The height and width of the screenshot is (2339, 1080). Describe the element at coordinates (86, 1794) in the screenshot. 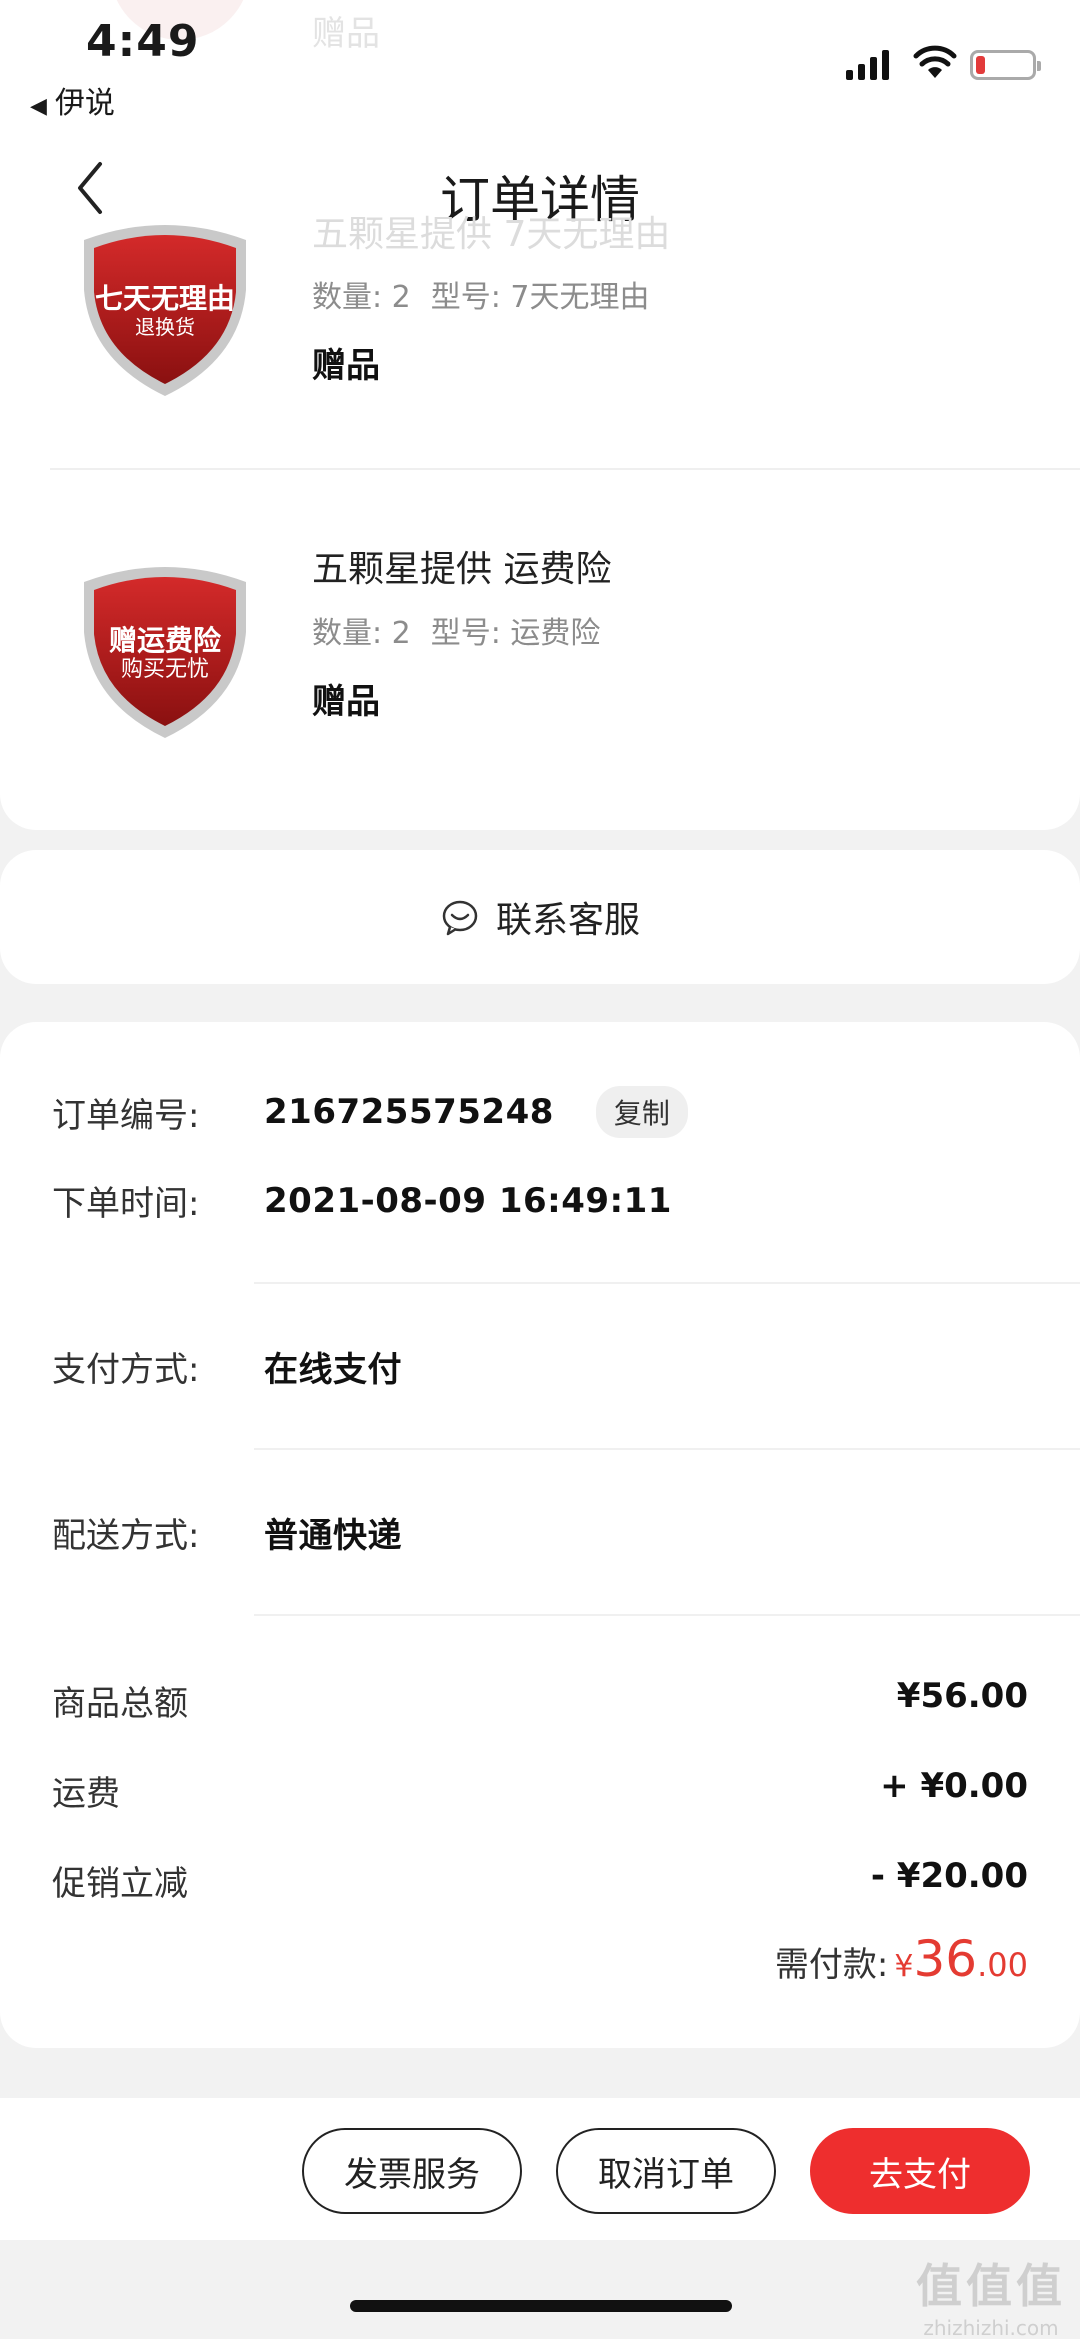

I see `shipping-fee-label: 运费` at that location.